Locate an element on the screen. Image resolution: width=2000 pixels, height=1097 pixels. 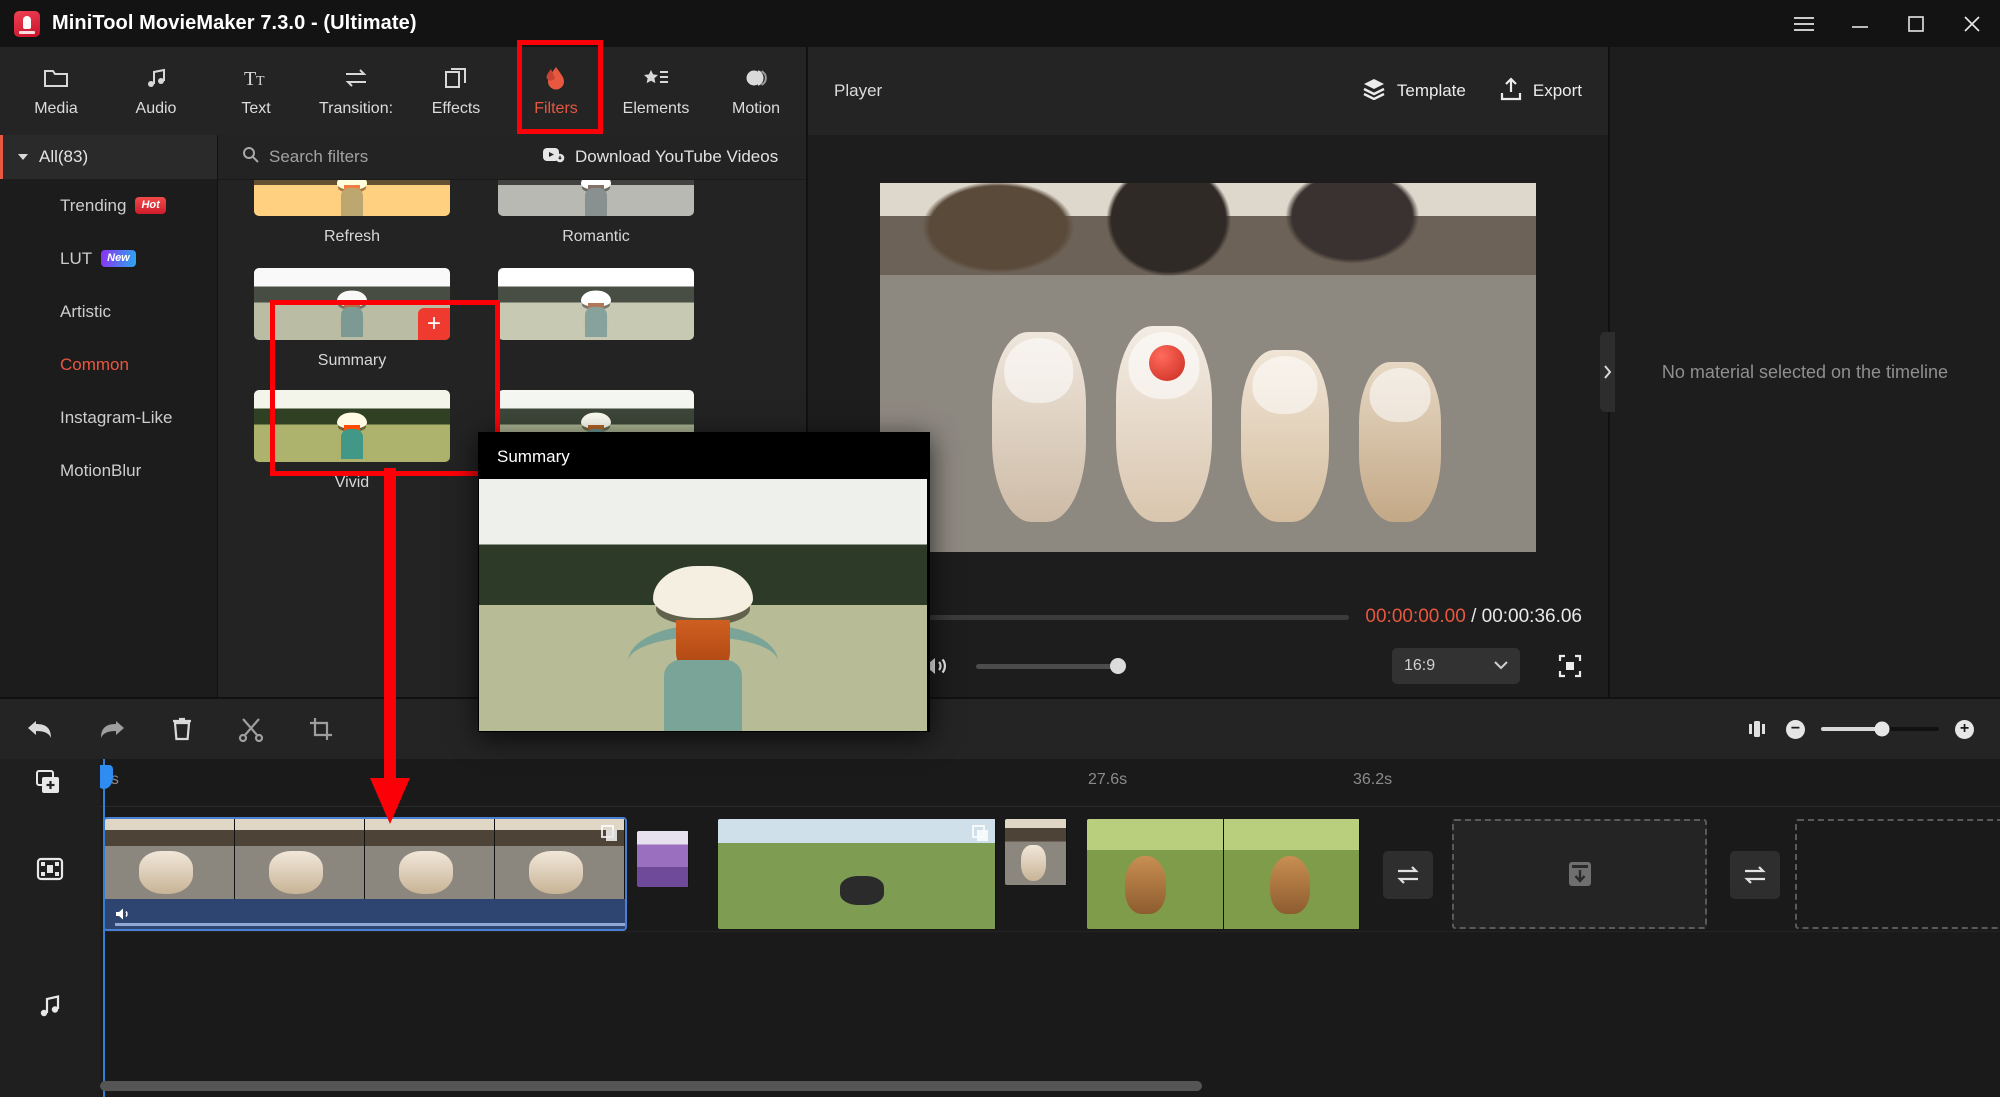
video-preview is located at coordinates (1208, 367).